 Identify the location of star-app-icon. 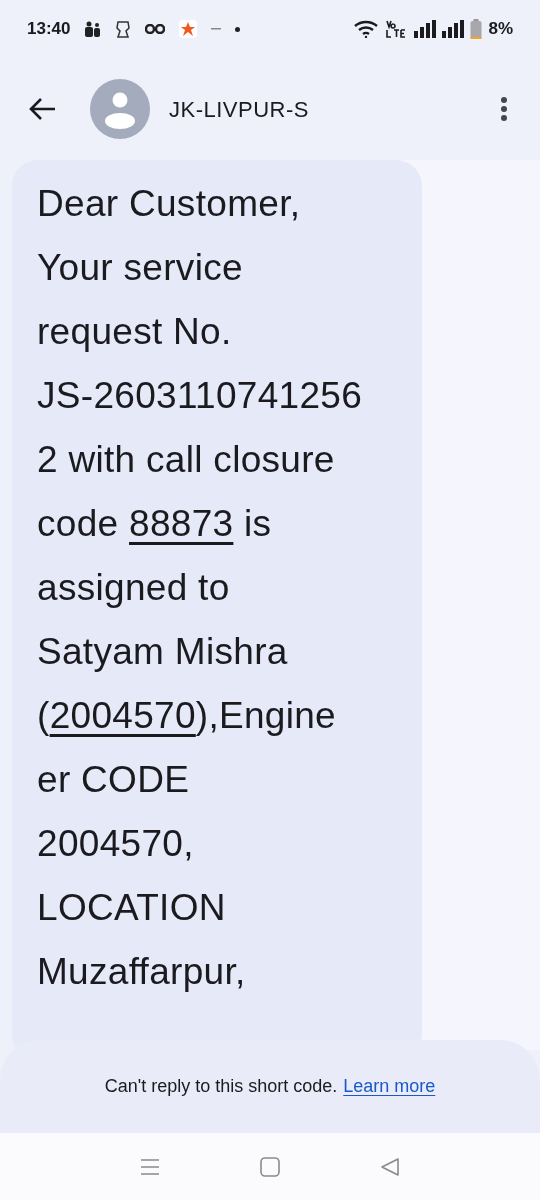
(188, 29).